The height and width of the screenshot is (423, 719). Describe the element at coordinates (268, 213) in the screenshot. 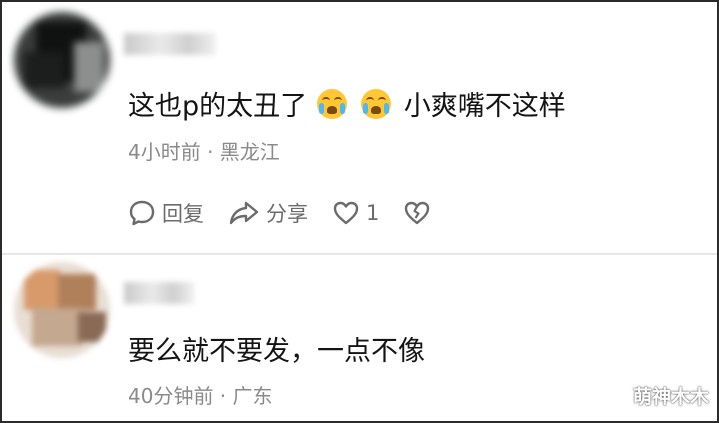

I see `share-button: 分享` at that location.